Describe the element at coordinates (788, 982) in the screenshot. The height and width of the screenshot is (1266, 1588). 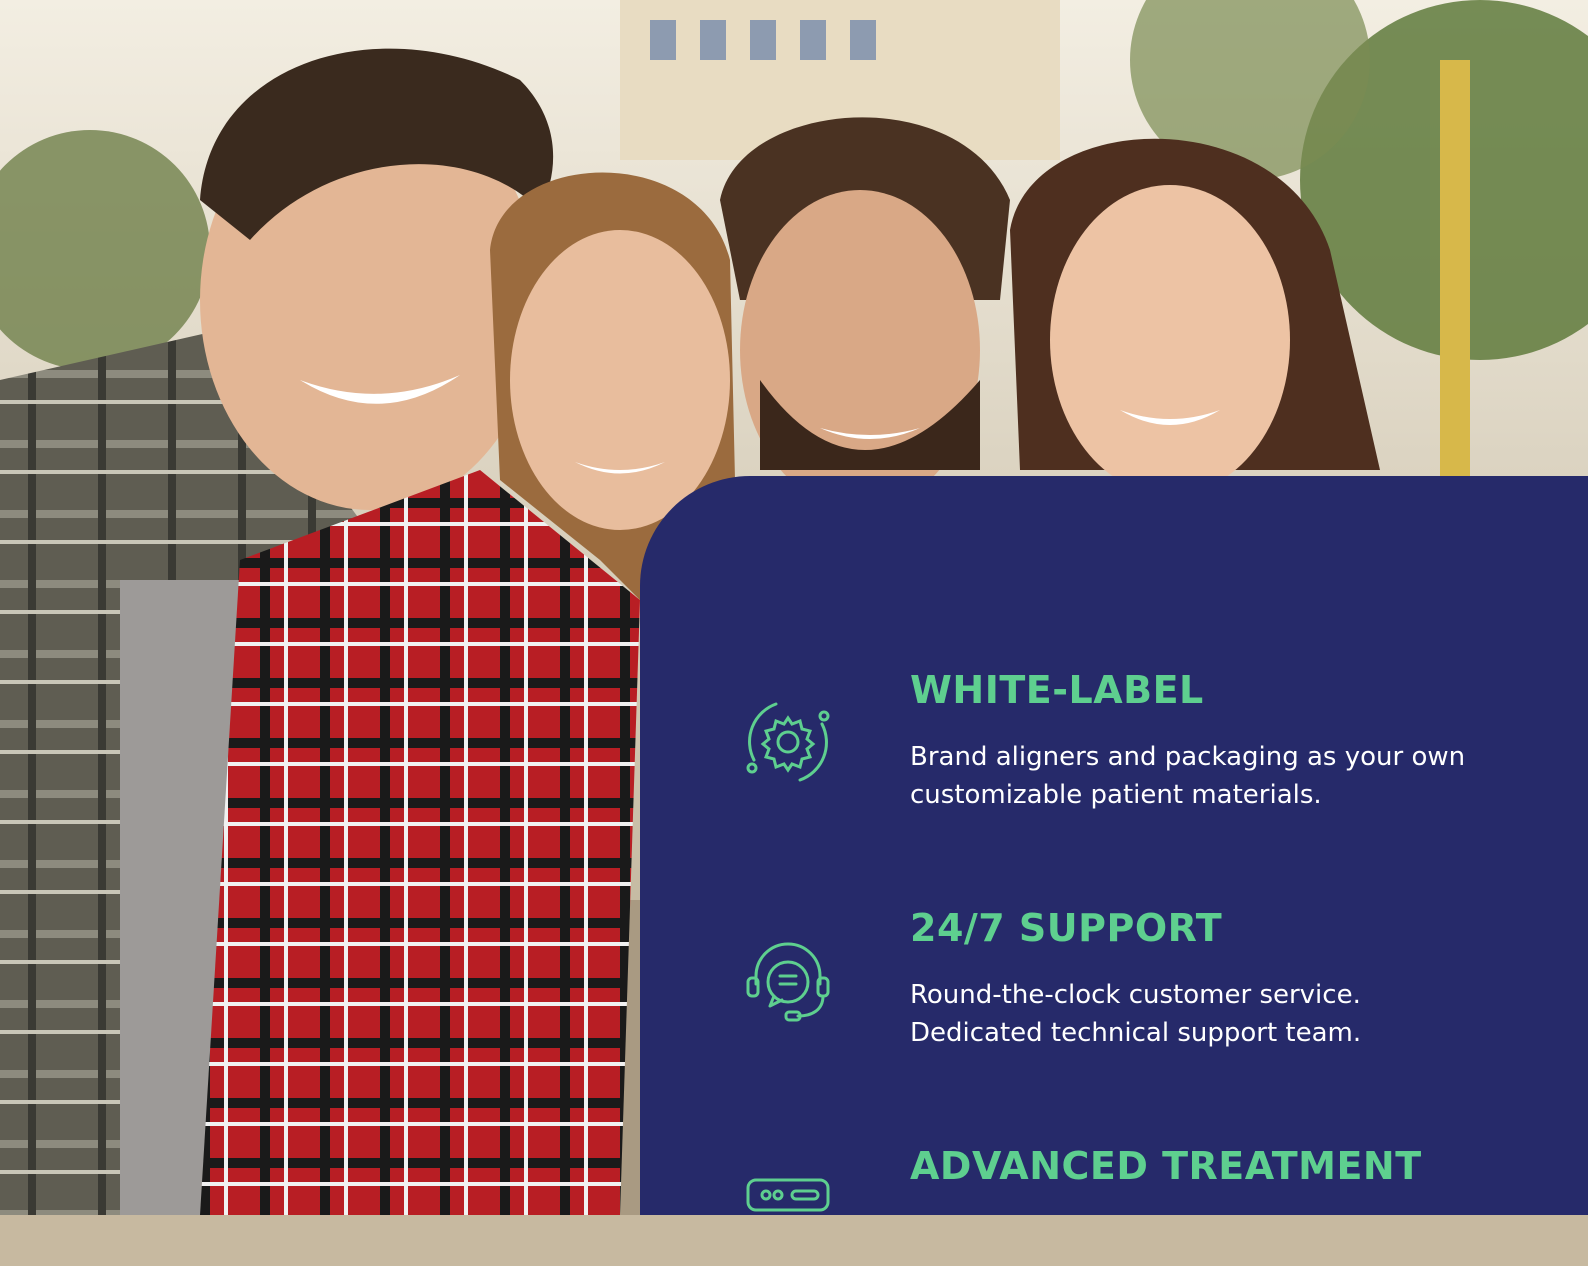
I see `headset-chat-icon` at that location.